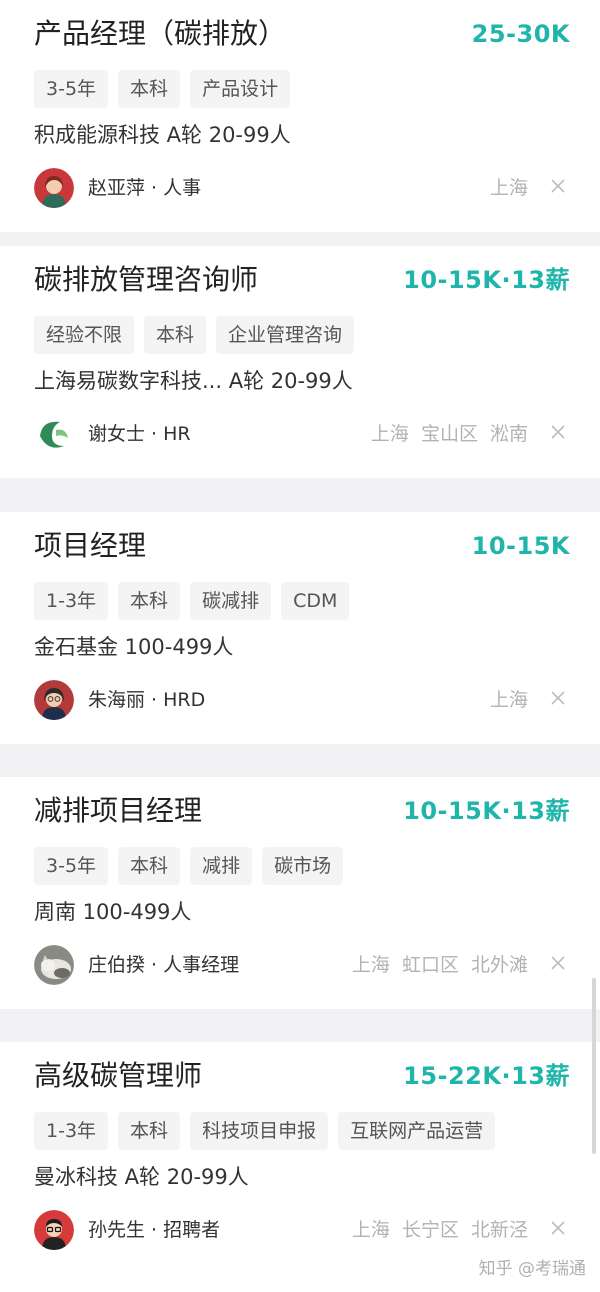  What do you see at coordinates (147, 700) in the screenshot?
I see `recruiter-name: 朱海丽 · HRD` at bounding box center [147, 700].